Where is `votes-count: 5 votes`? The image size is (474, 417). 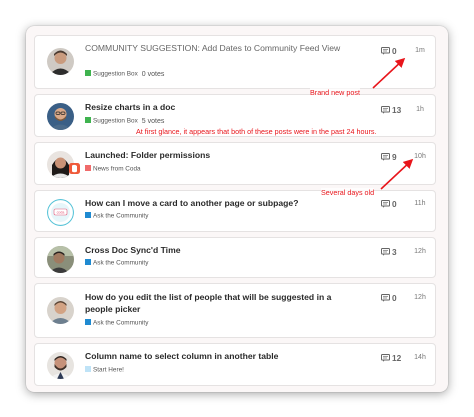 votes-count: 5 votes is located at coordinates (153, 121).